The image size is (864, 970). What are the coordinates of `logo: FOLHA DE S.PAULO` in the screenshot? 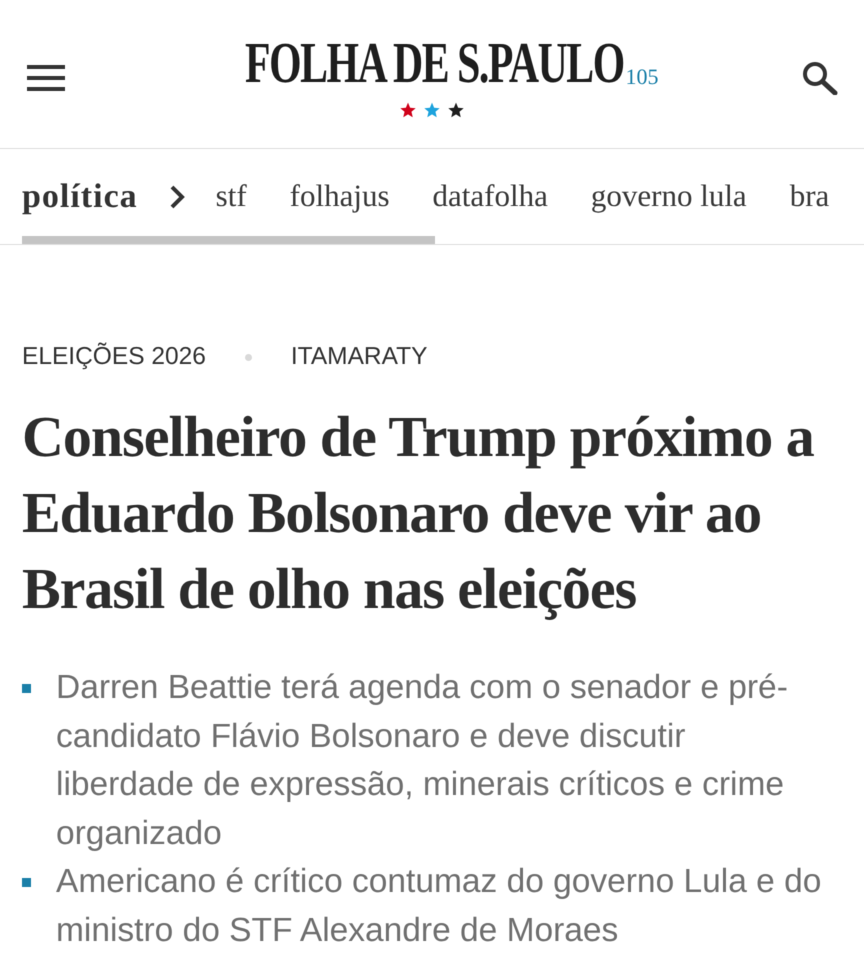 It's located at (434, 63).